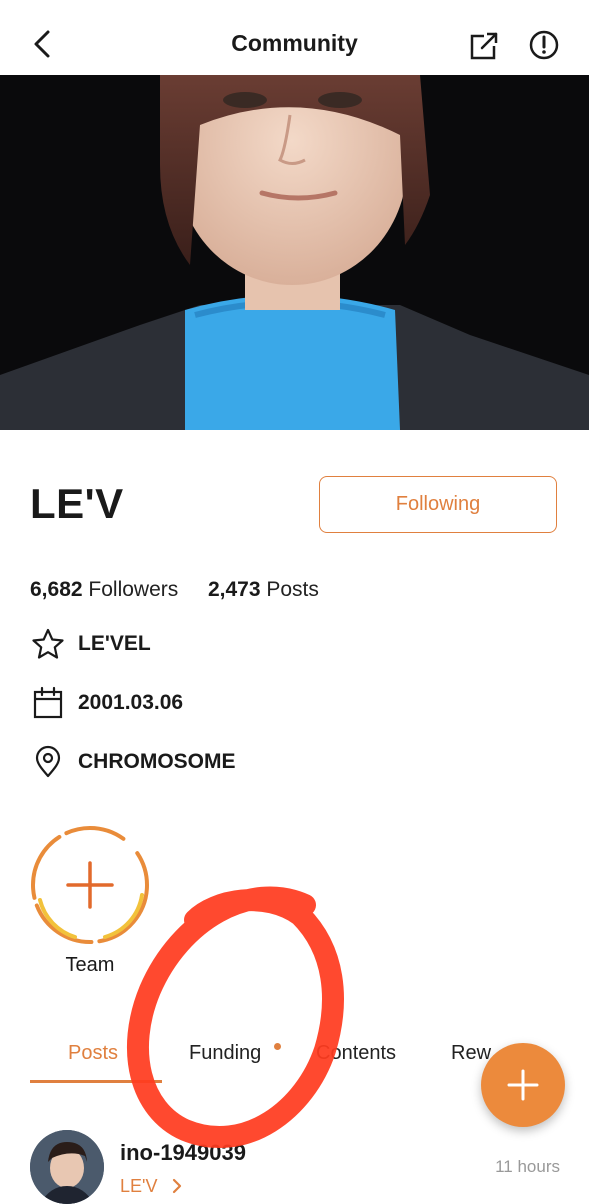 Image resolution: width=589 pixels, height=1204 pixels. I want to click on info-icon, so click(544, 45).